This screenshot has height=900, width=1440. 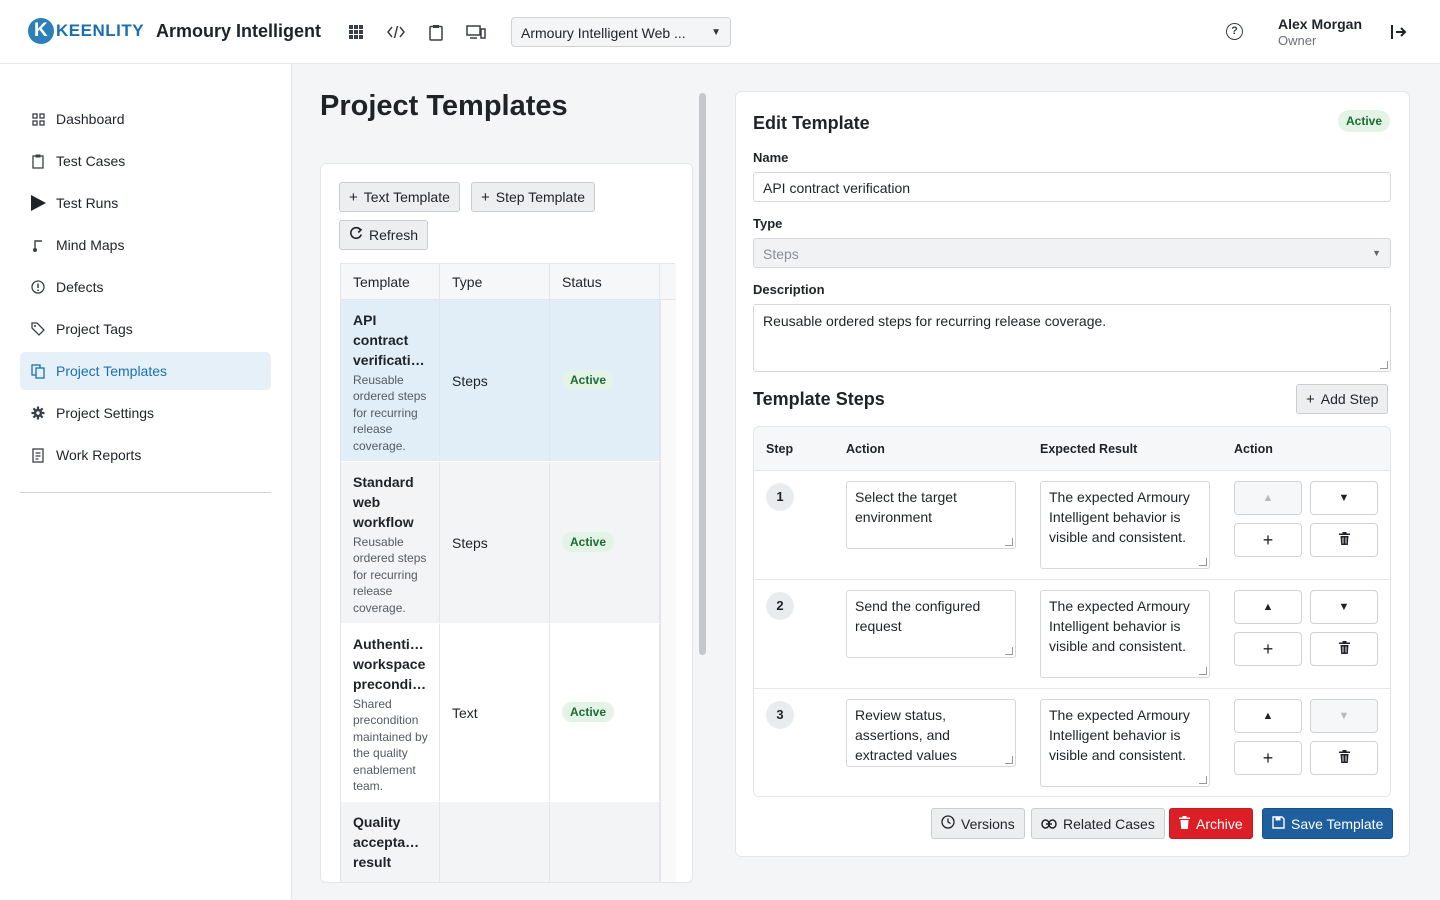 What do you see at coordinates (668, 591) in the screenshot?
I see `table-scrollbar` at bounding box center [668, 591].